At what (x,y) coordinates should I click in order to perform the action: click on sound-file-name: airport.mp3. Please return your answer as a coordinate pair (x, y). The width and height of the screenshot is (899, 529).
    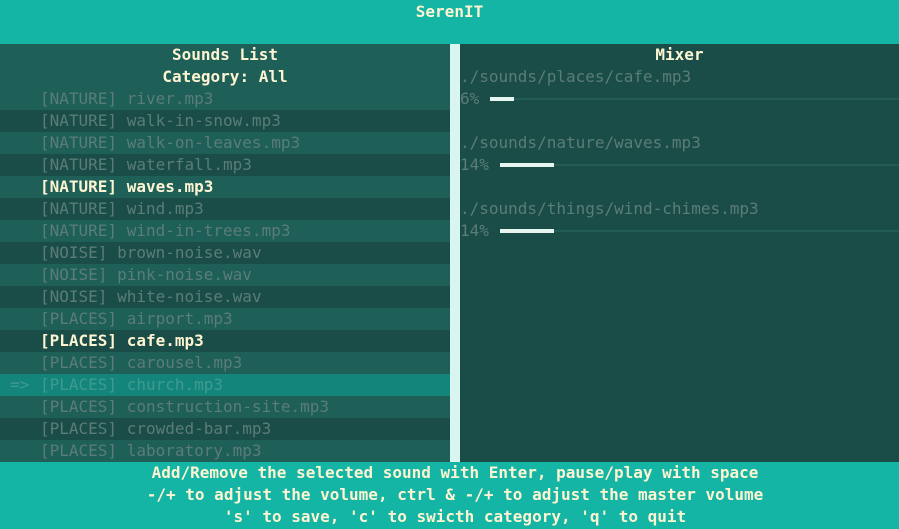
    Looking at the image, I should click on (179, 318).